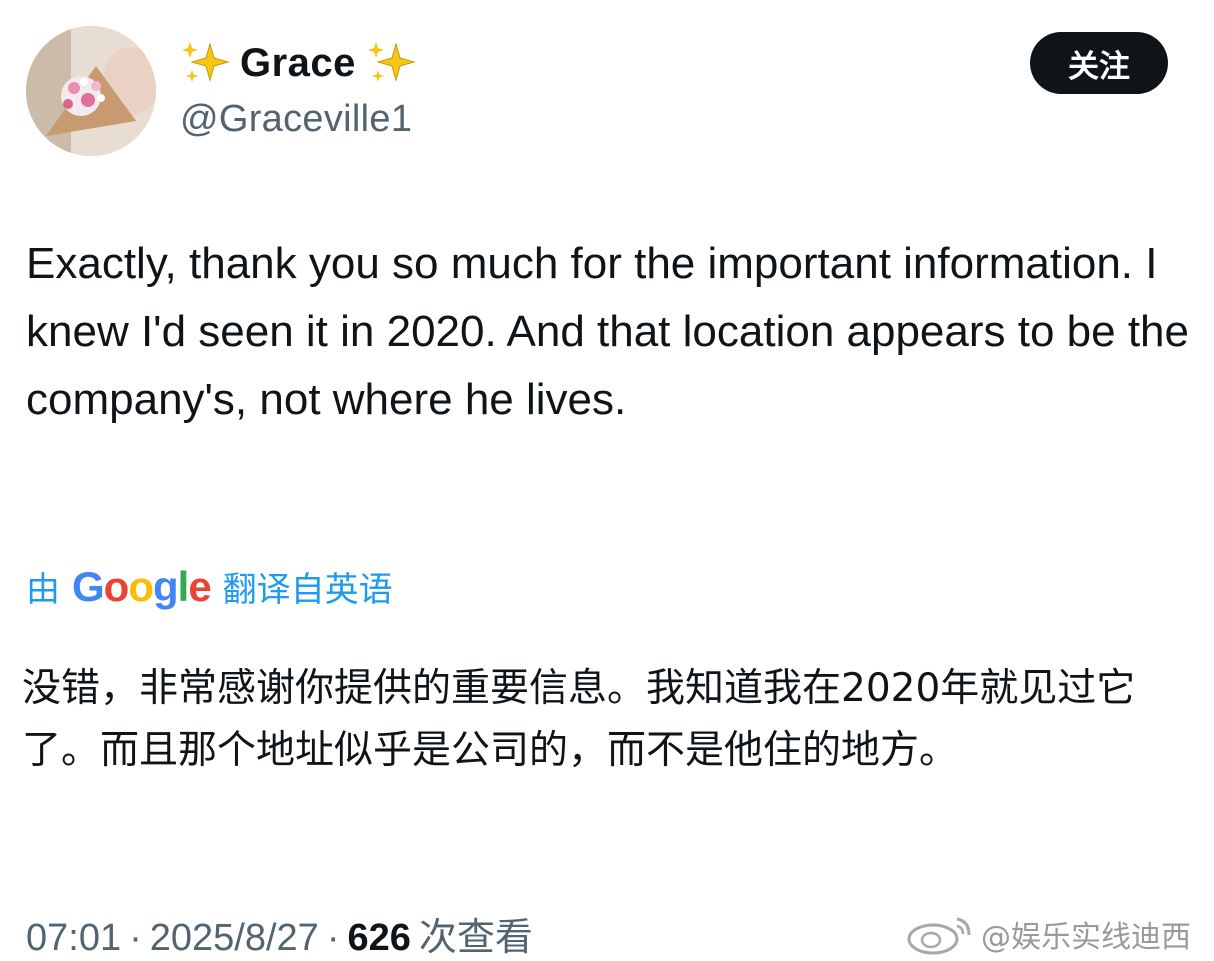  Describe the element at coordinates (73, 938) in the screenshot. I see `tweet-time: 07:01` at that location.